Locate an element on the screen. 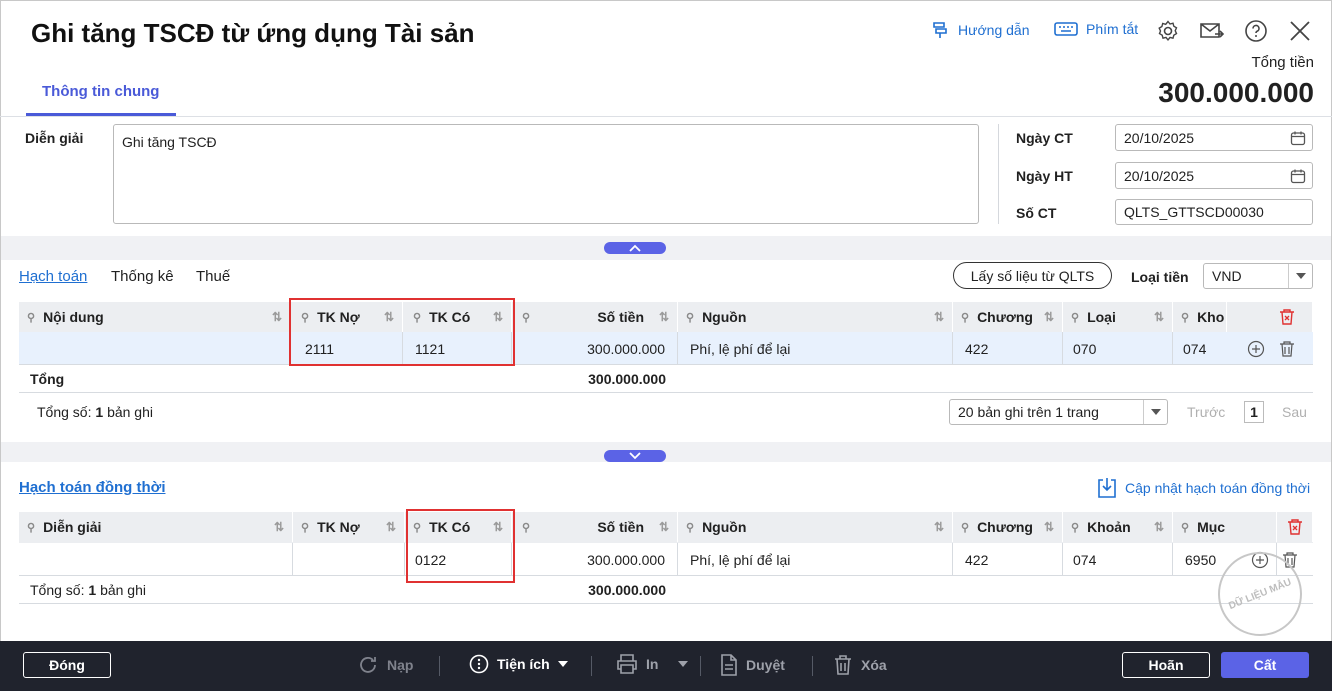 The image size is (1332, 691). tab-divider is located at coordinates (666, 116).